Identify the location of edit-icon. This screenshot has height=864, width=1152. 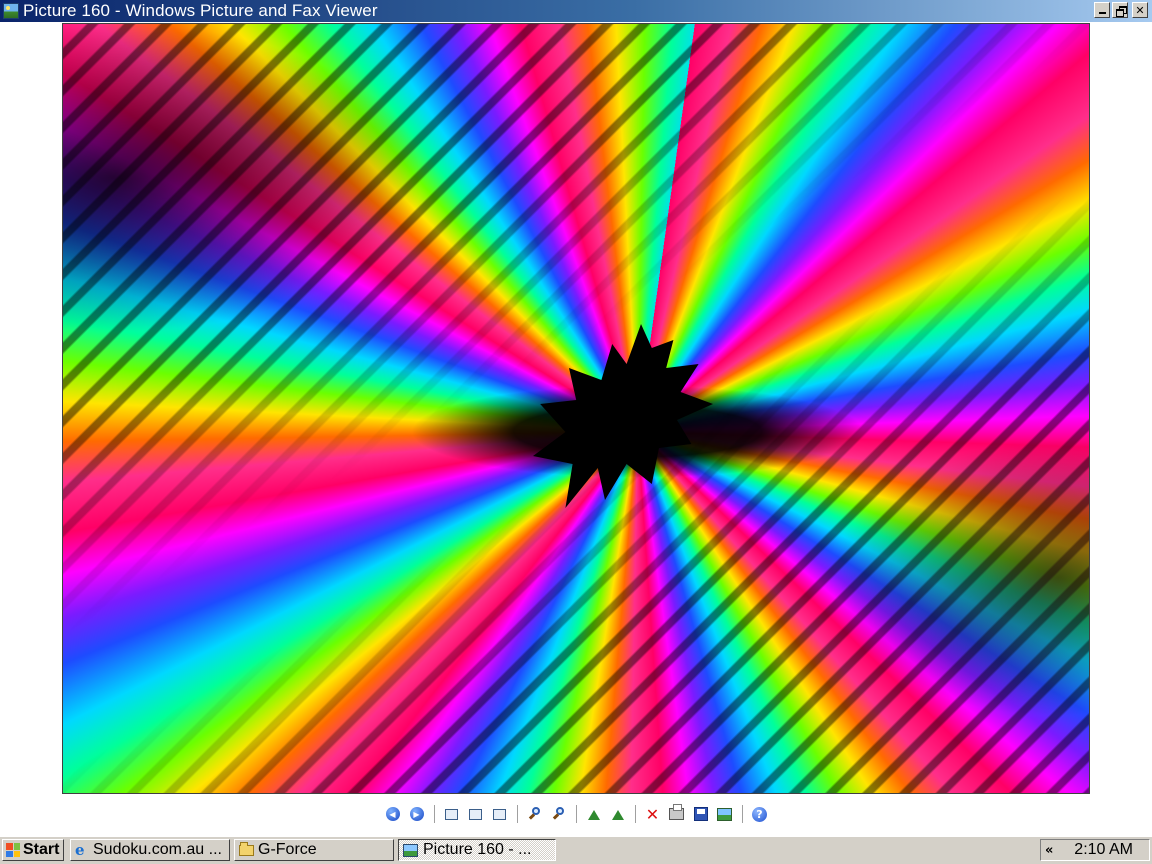
(724, 814).